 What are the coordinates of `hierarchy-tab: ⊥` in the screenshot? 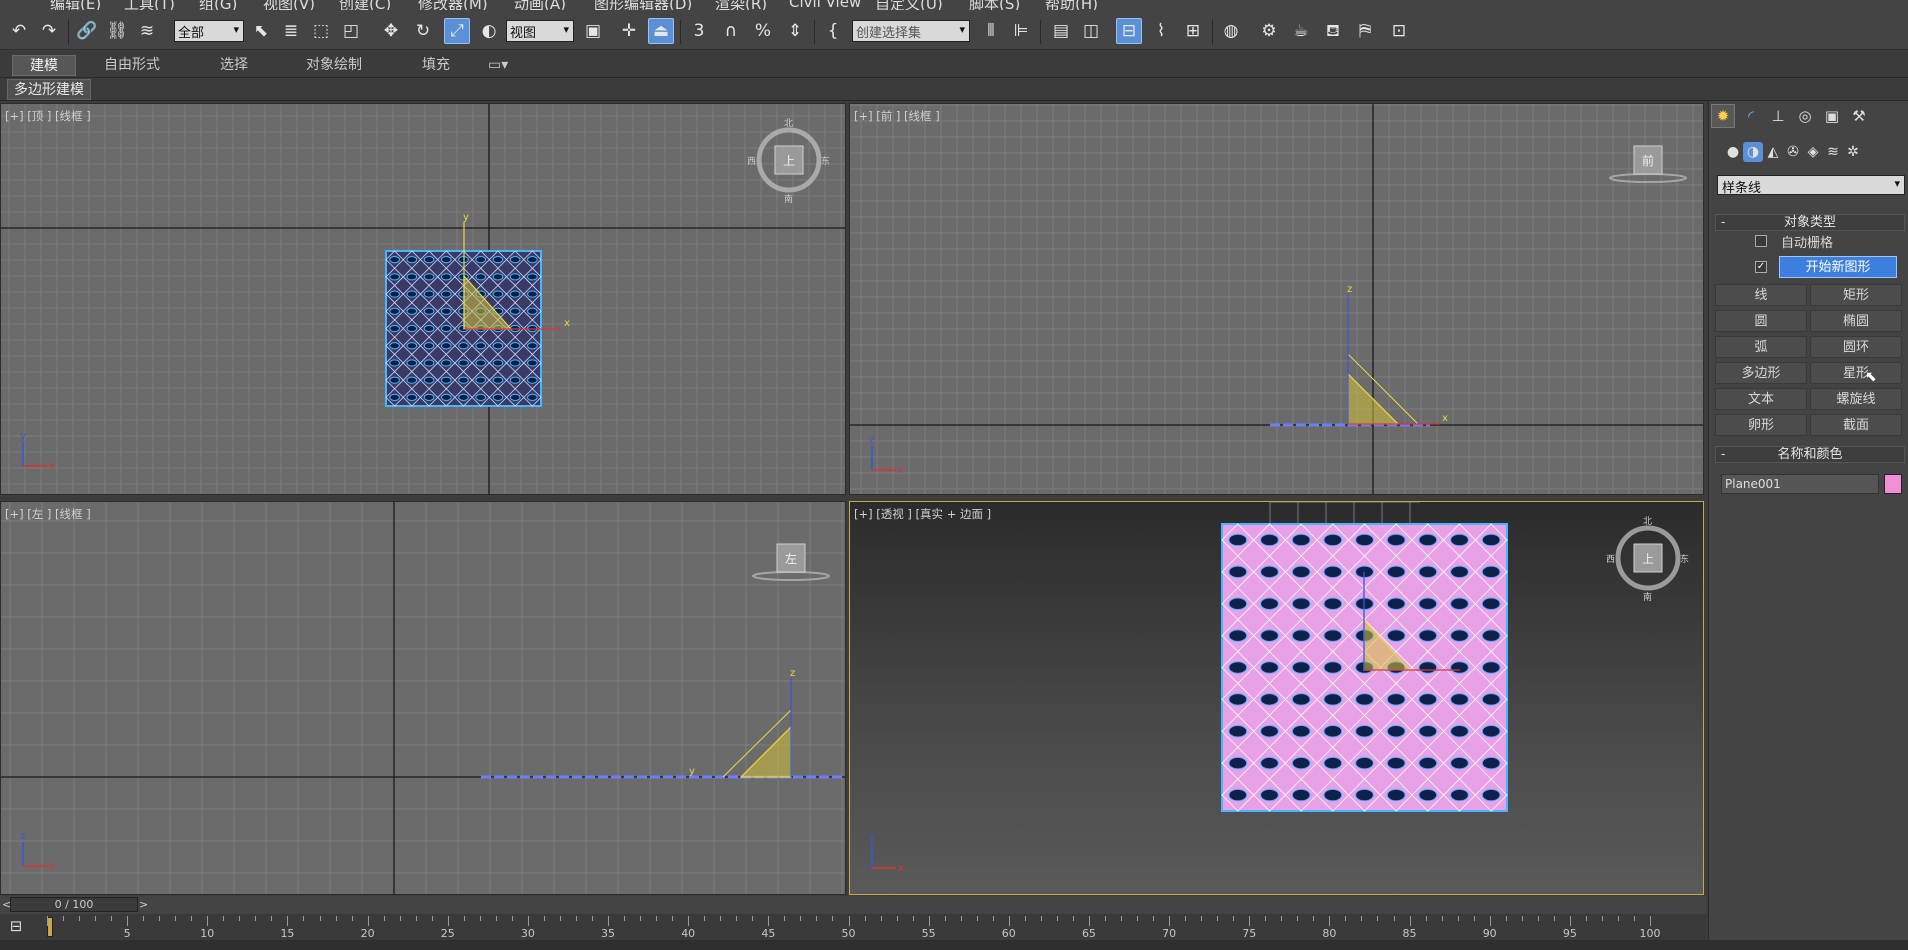 It's located at (1778, 116).